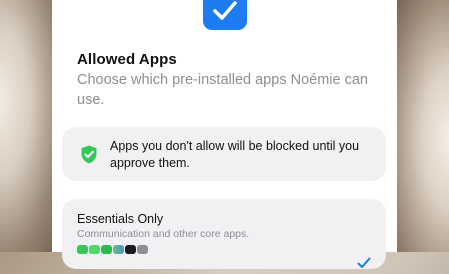 Image resolution: width=449 pixels, height=274 pixels. What do you see at coordinates (30, 126) in the screenshot?
I see `wallpaper-left` at bounding box center [30, 126].